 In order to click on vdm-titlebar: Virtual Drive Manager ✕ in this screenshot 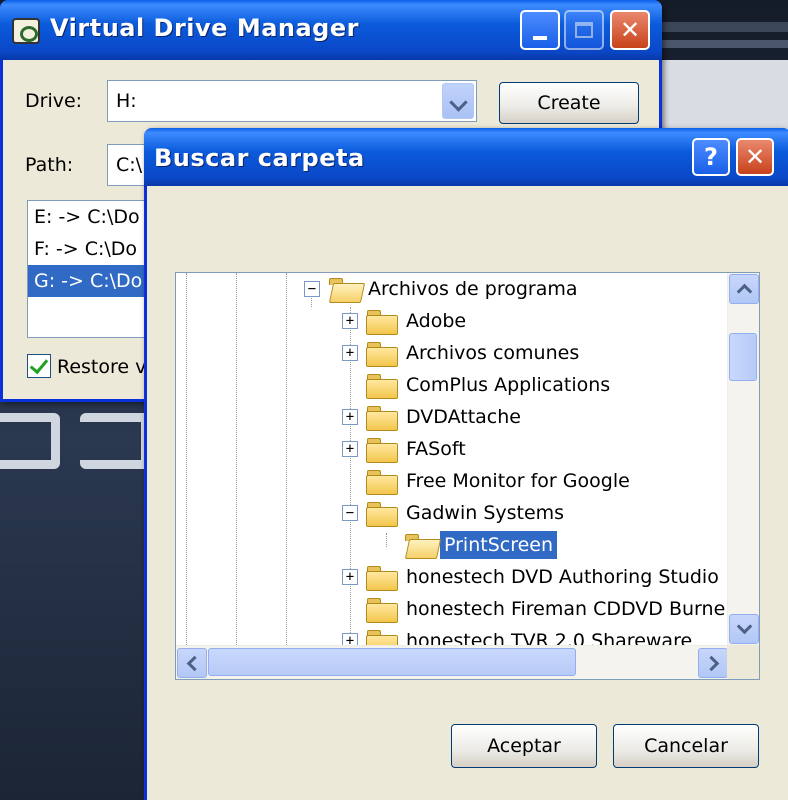, I will do `click(331, 30)`.